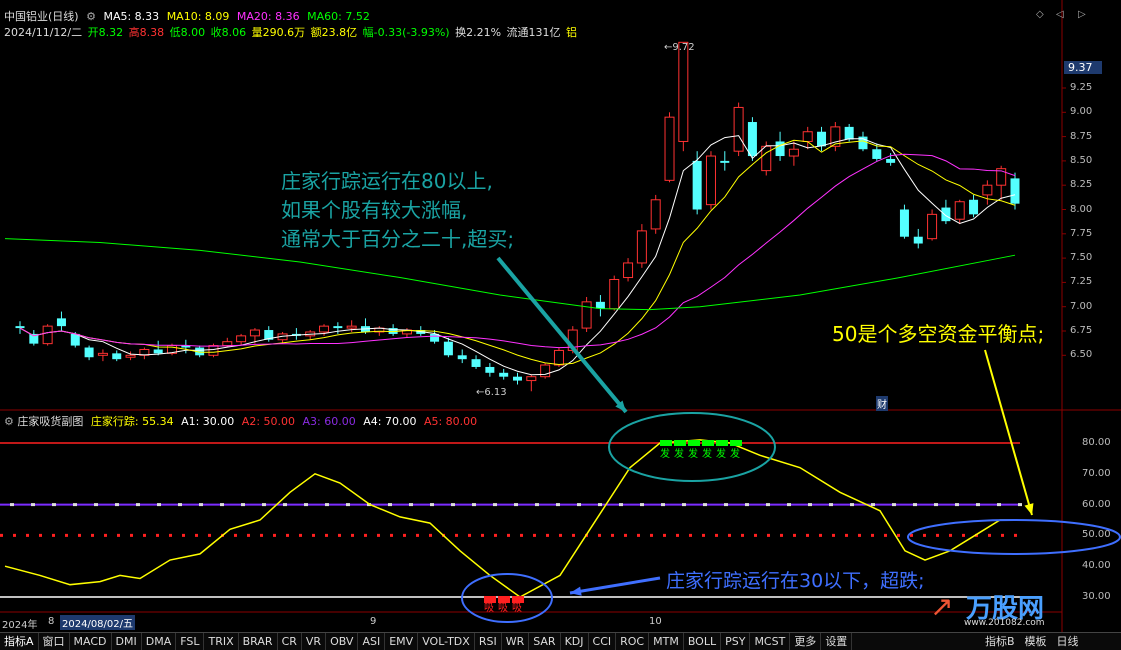 The width and height of the screenshot is (1121, 650). Describe the element at coordinates (1060, 14) in the screenshot. I see `chevron-left-icon: ◁` at that location.